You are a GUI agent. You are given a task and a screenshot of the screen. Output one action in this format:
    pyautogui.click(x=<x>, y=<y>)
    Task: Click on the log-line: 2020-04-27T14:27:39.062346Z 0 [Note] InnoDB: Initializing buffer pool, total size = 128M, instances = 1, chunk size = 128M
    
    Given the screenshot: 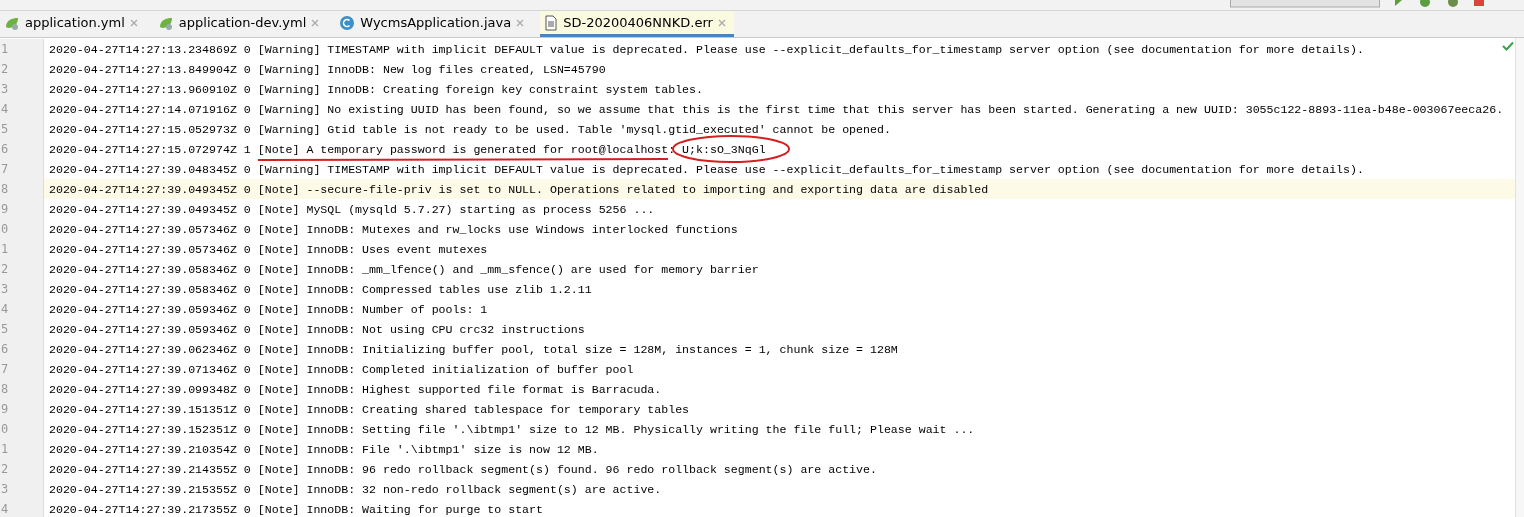 What is the action you would take?
    pyautogui.click(x=473, y=349)
    